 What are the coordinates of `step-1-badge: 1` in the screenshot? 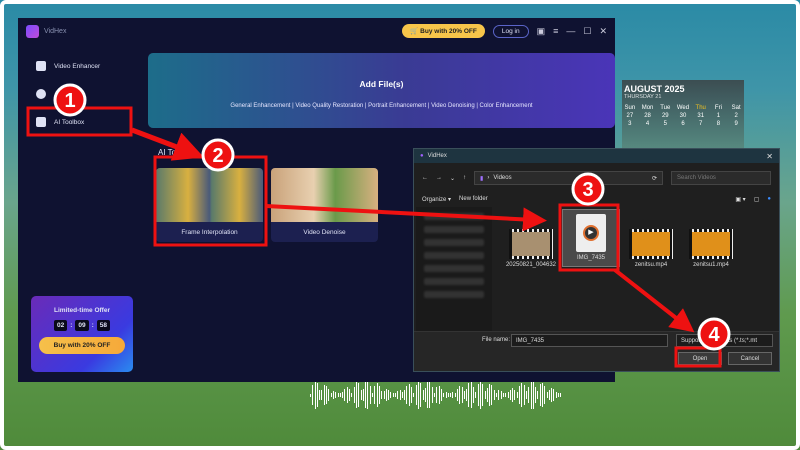 It's located at (70, 100).